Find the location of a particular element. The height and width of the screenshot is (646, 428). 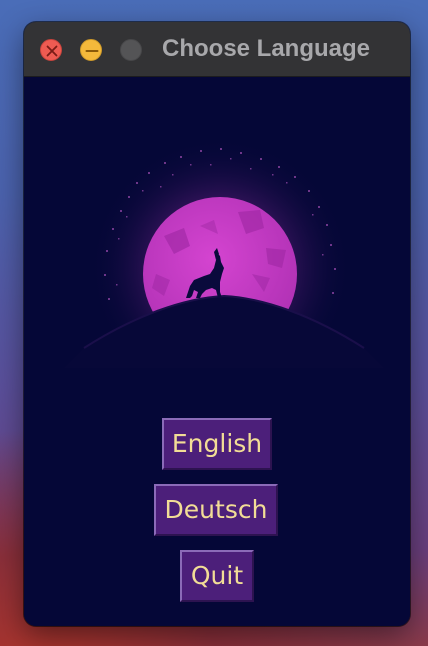

minimize-button is located at coordinates (91, 50).